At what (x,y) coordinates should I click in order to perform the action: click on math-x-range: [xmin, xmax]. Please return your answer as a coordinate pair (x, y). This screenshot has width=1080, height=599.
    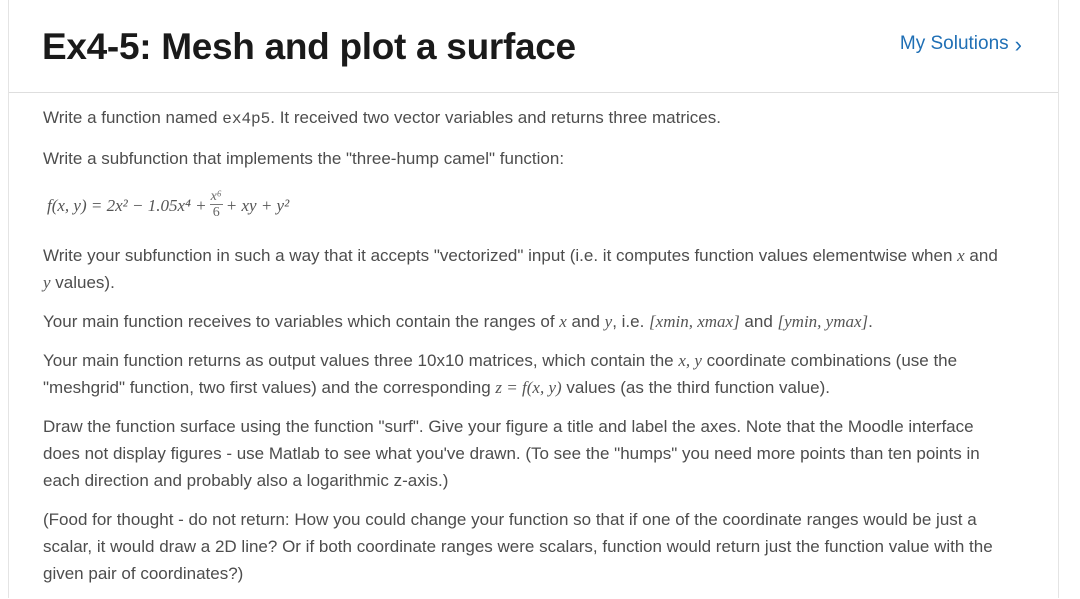
    Looking at the image, I should click on (694, 321).